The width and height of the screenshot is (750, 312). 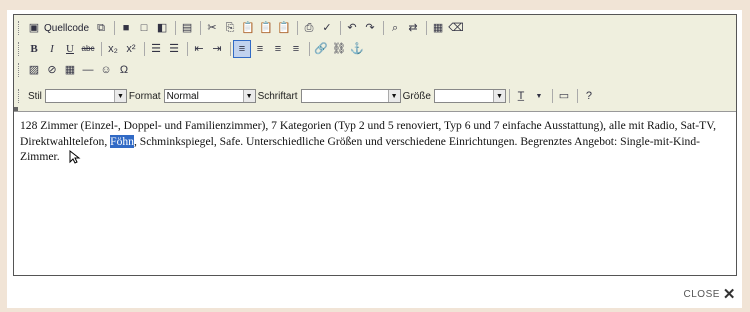 I want to click on find-icon: ⌕, so click(x=395, y=28).